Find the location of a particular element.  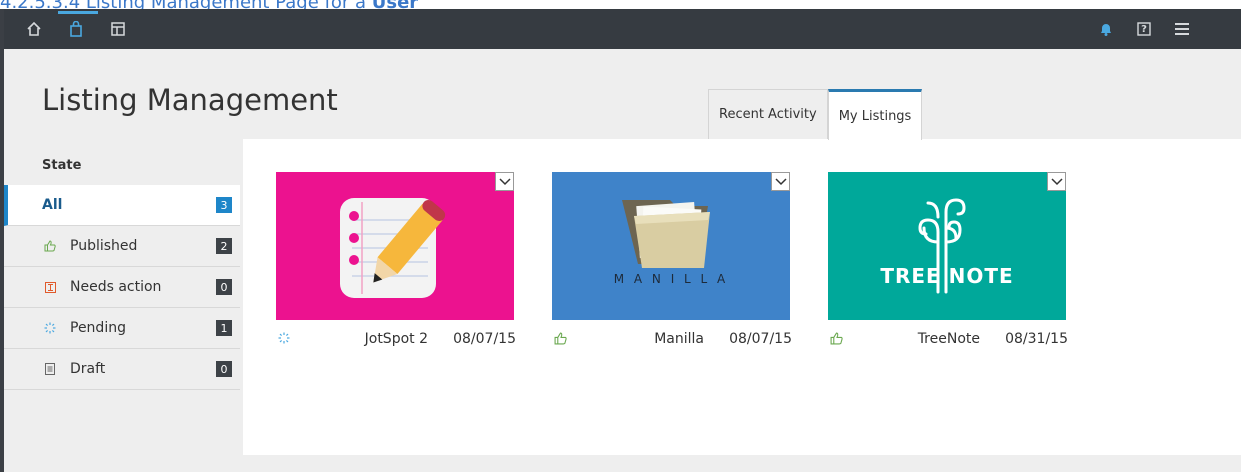

listing-meta: JotSpot 2 08/07/15 is located at coordinates (396, 340).